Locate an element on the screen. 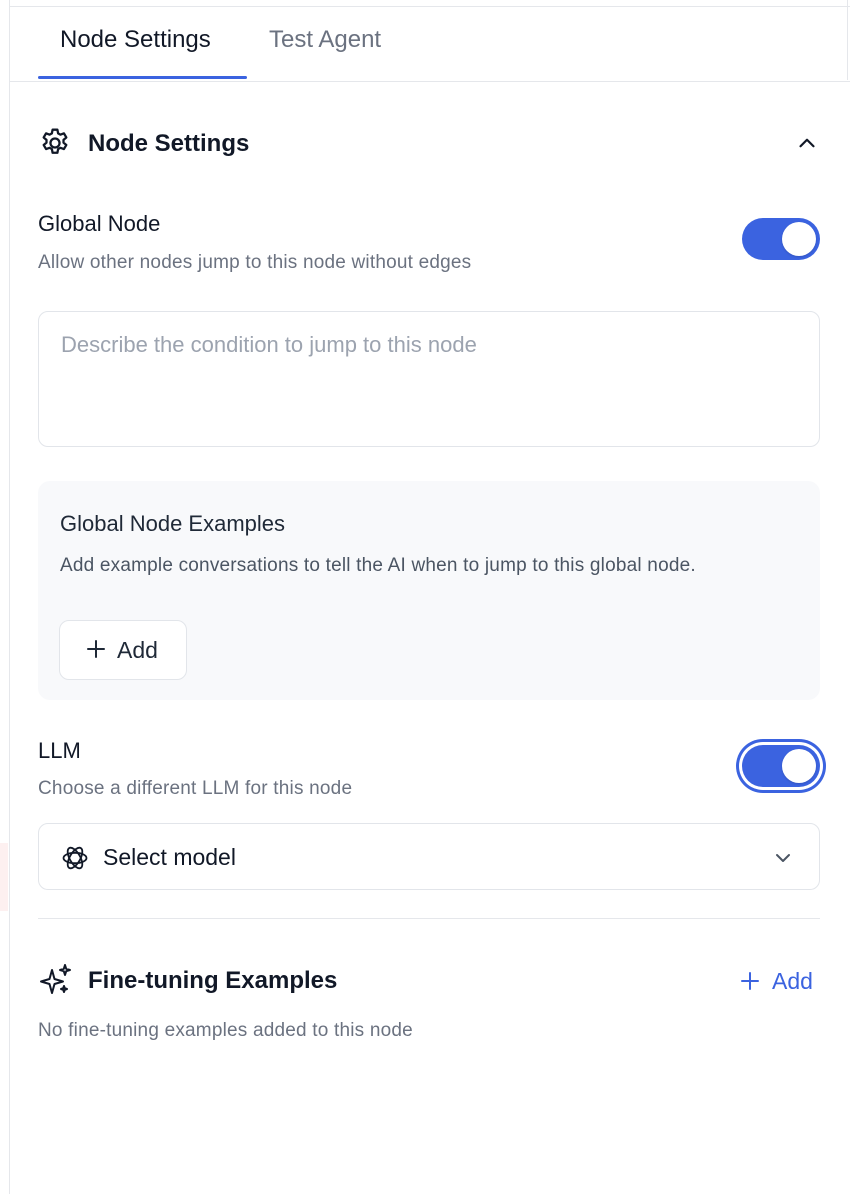  examples-title: Global Node Examples is located at coordinates (173, 523).